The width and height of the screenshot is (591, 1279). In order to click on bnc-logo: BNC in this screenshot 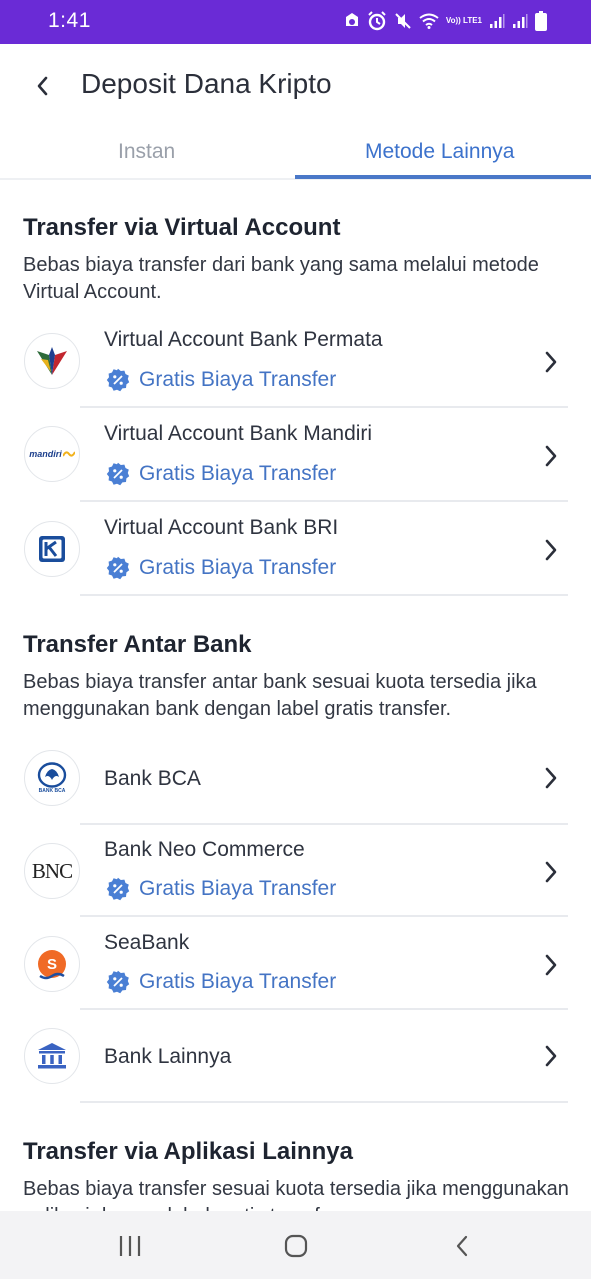, I will do `click(52, 871)`.